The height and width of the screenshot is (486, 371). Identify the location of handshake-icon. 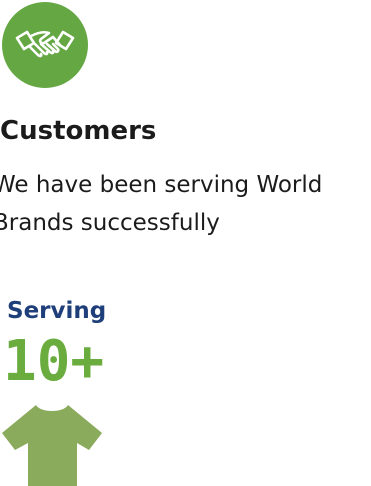
(45, 44).